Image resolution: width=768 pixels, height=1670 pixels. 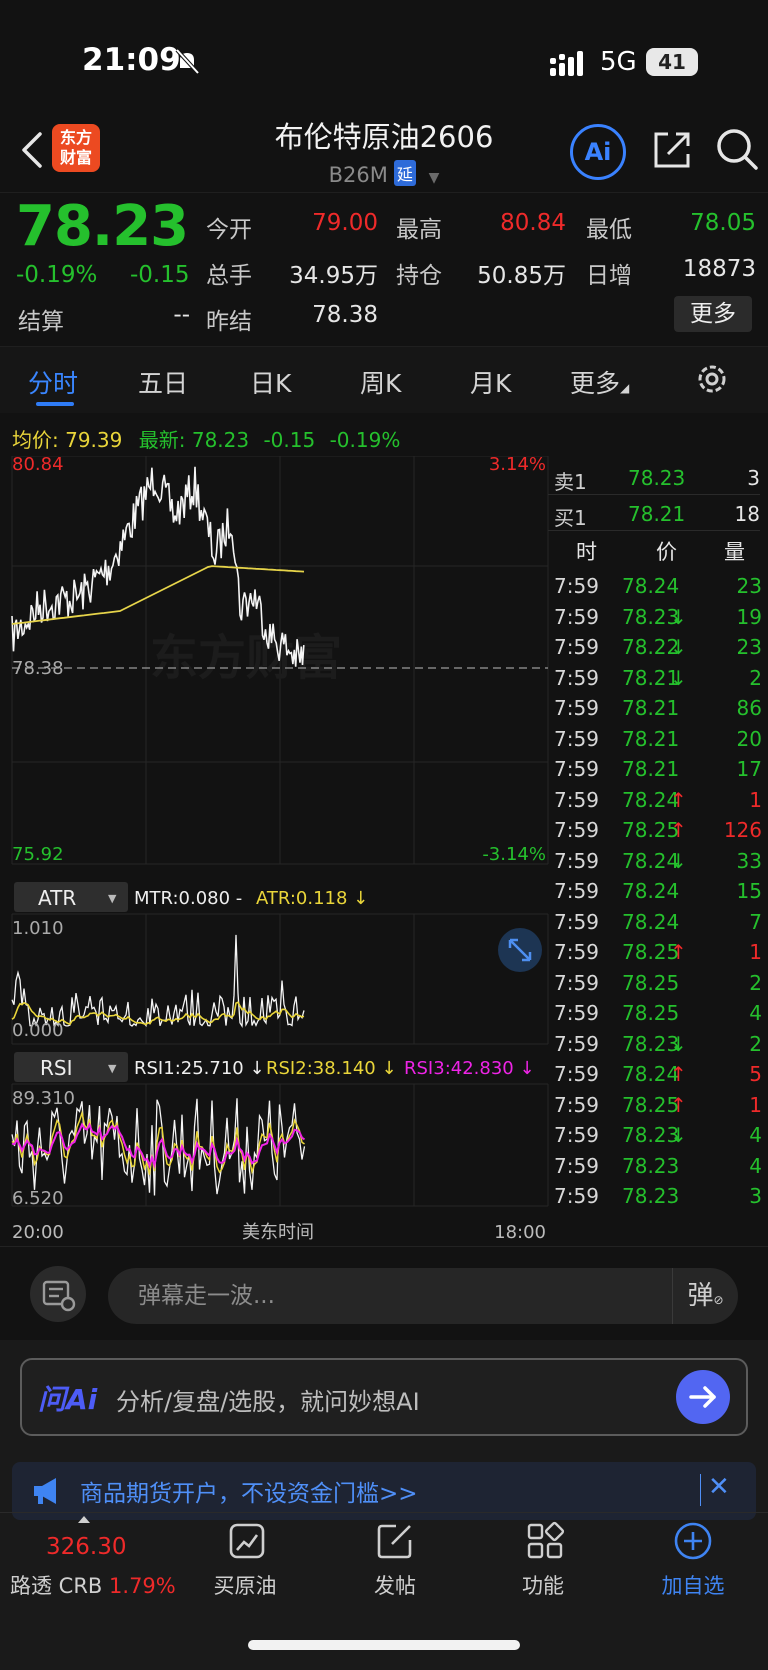 What do you see at coordinates (655, 619) in the screenshot?
I see `trade-row: 7:59 78.23 ↓ 19` at bounding box center [655, 619].